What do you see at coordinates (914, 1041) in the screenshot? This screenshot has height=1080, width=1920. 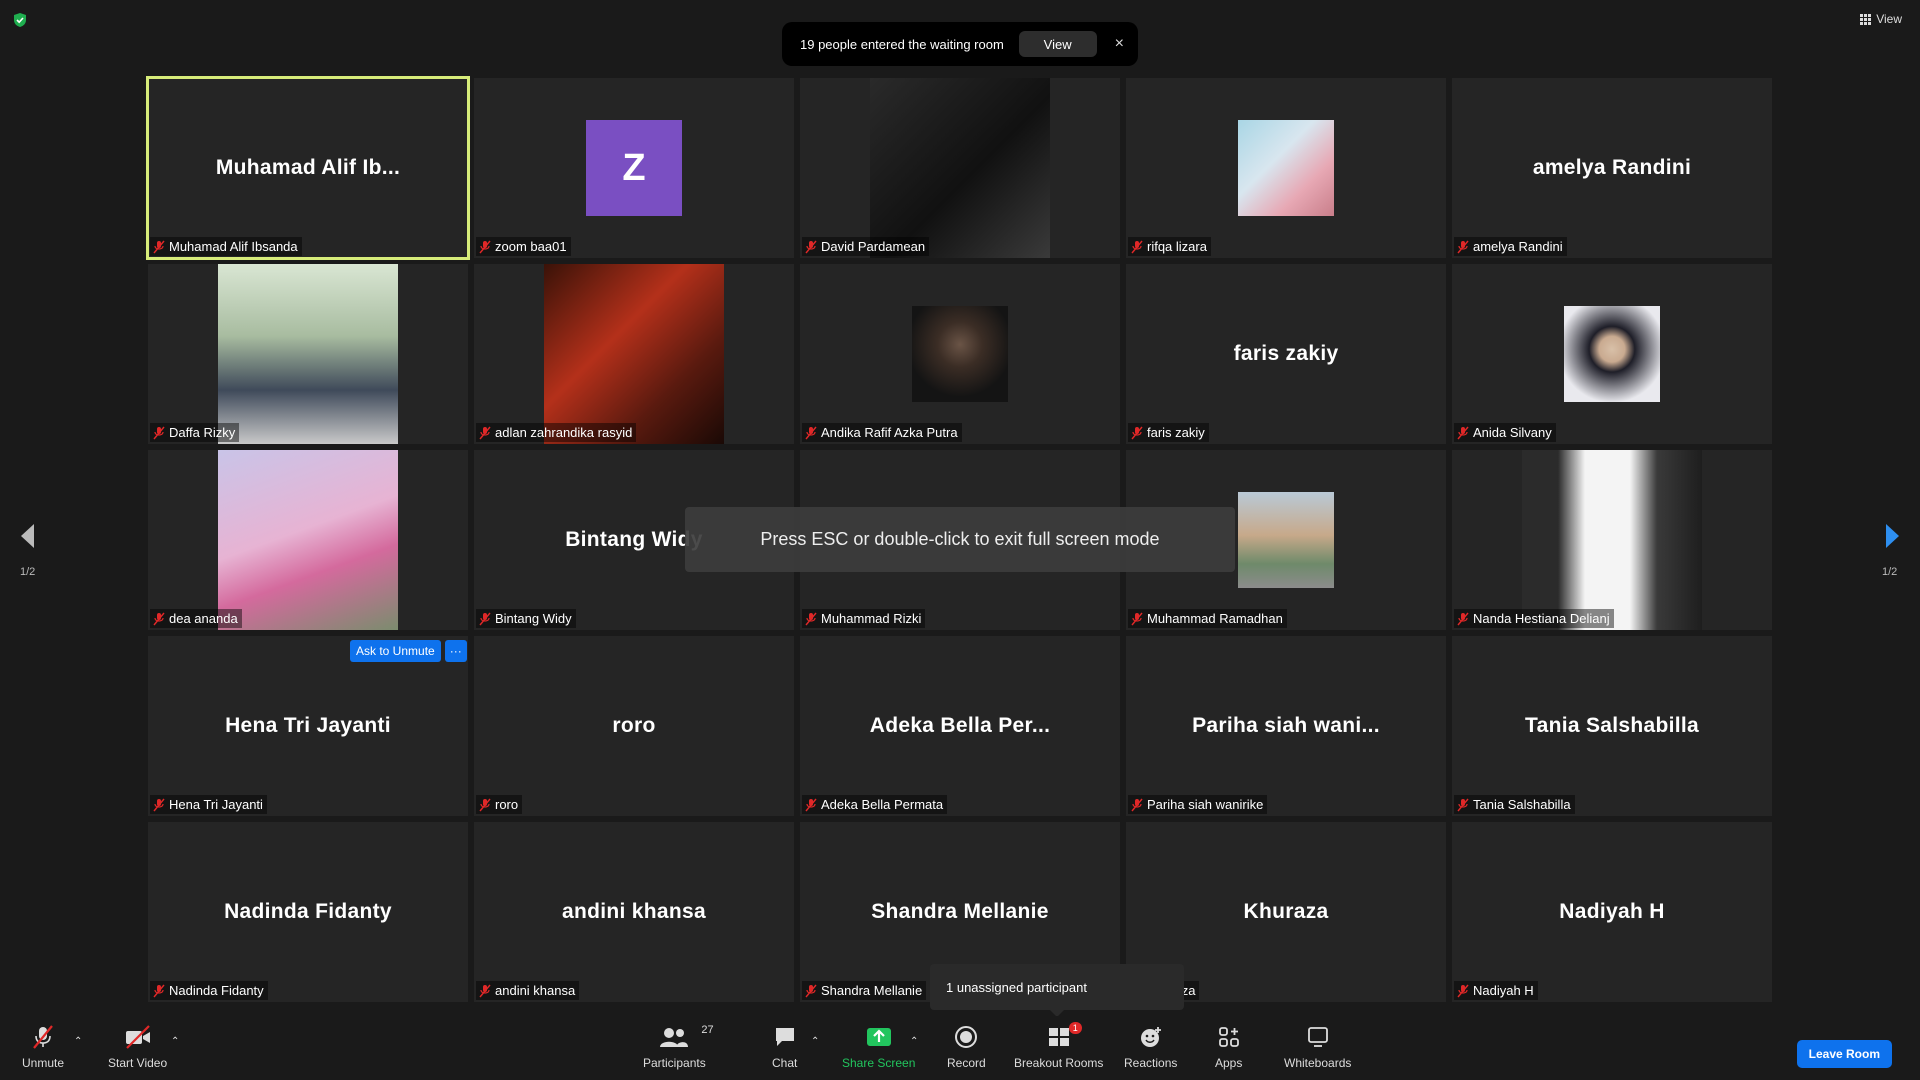 I see `share-options-caret-icon: ⌃` at bounding box center [914, 1041].